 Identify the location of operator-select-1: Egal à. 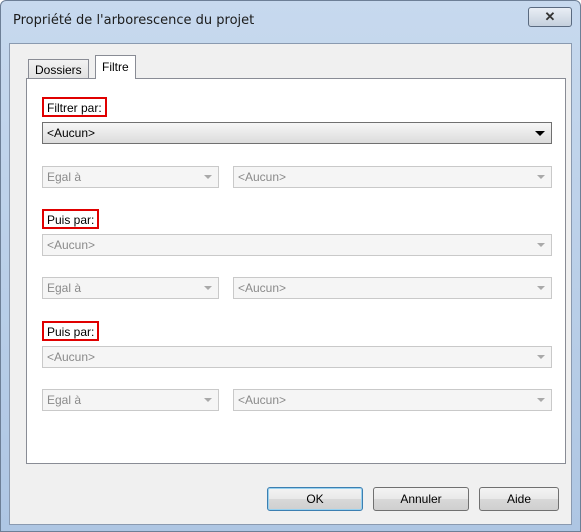
(130, 177).